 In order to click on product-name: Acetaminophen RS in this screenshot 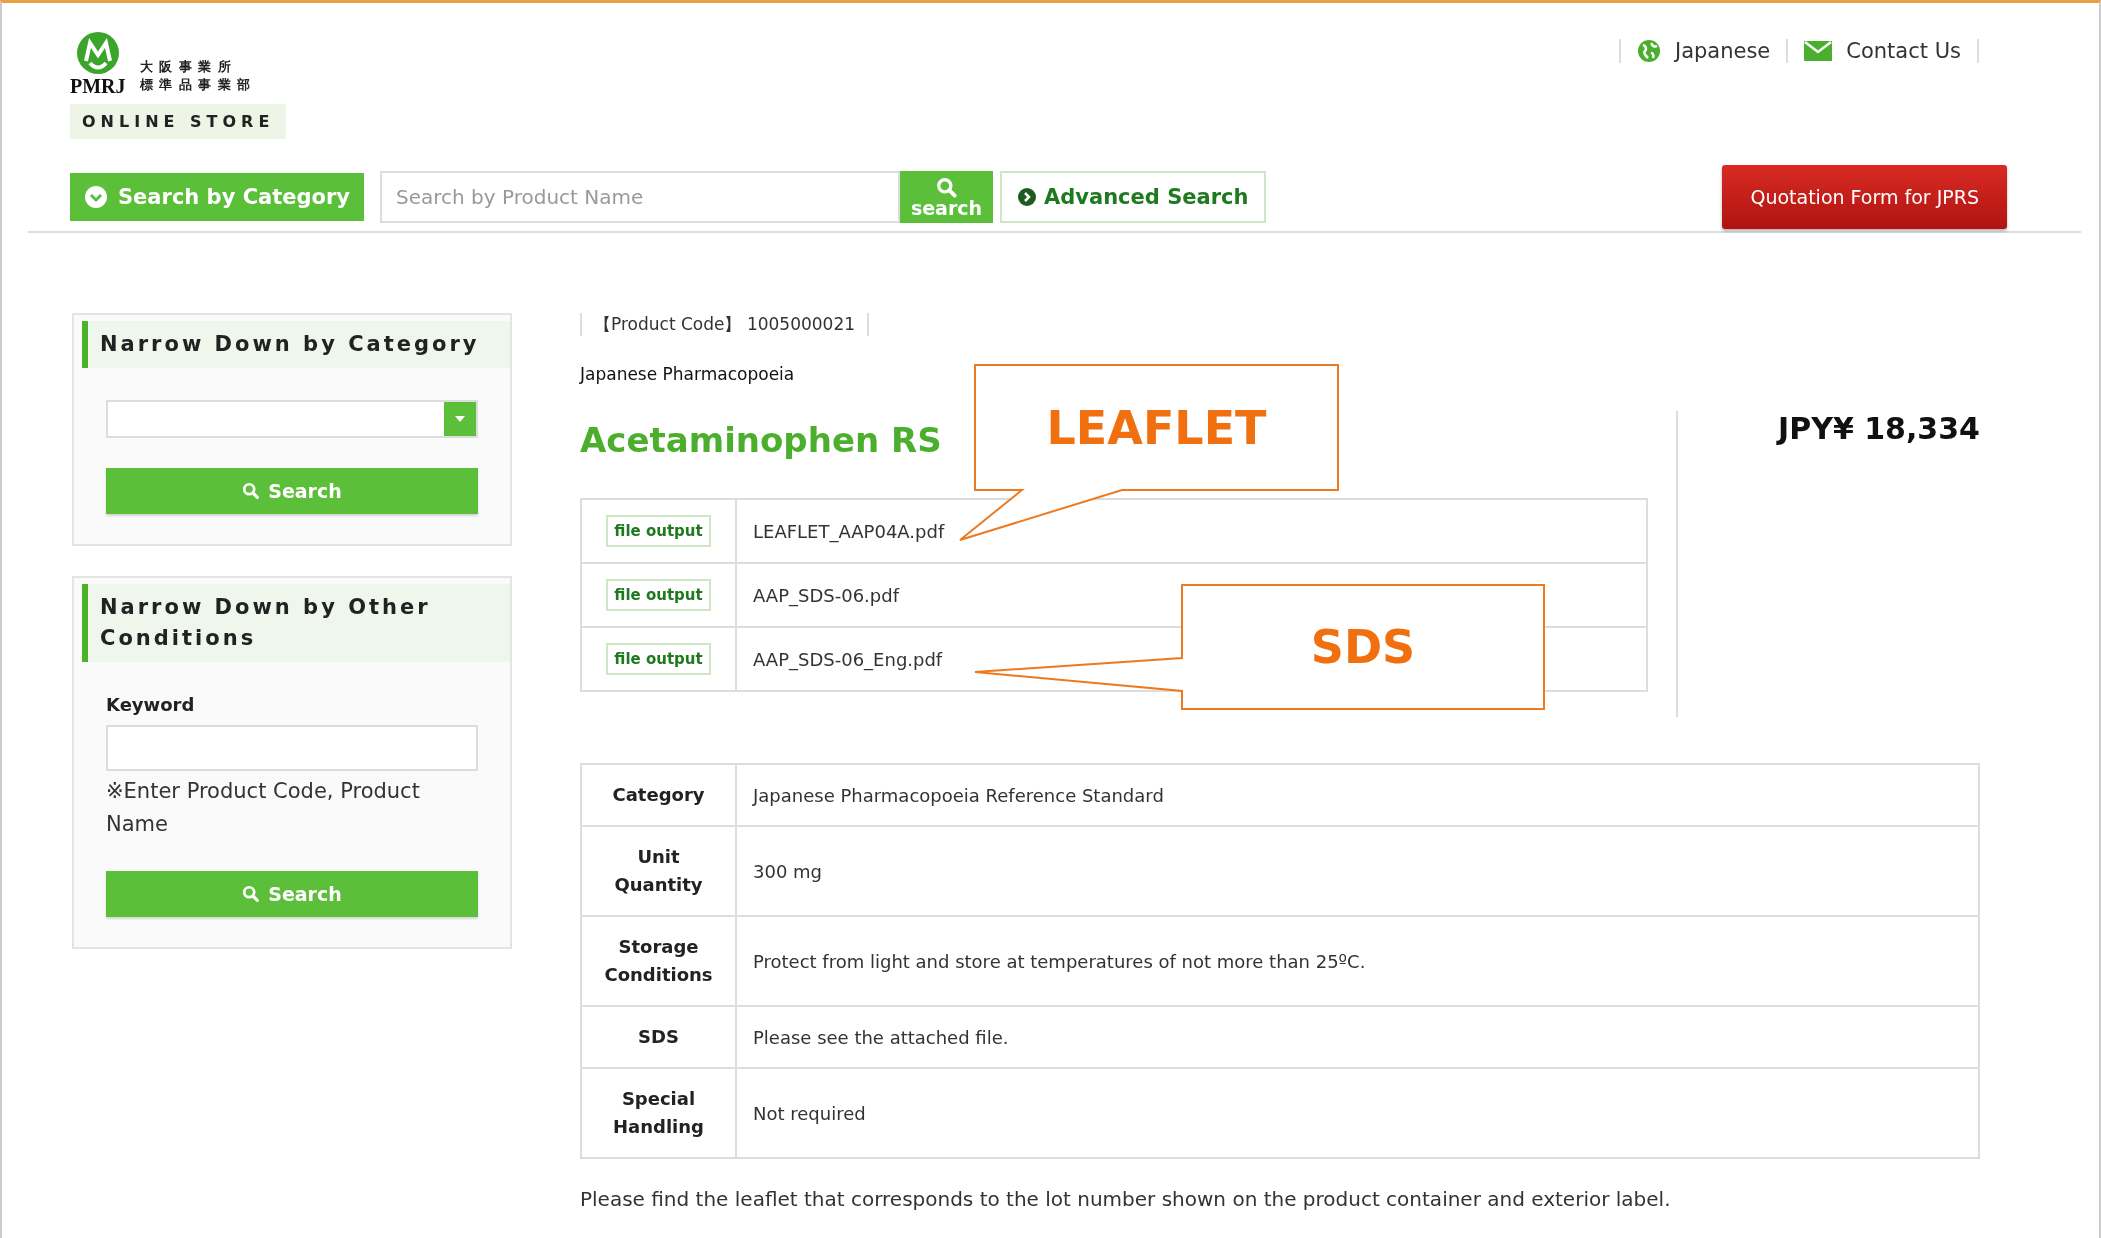, I will do `click(761, 440)`.